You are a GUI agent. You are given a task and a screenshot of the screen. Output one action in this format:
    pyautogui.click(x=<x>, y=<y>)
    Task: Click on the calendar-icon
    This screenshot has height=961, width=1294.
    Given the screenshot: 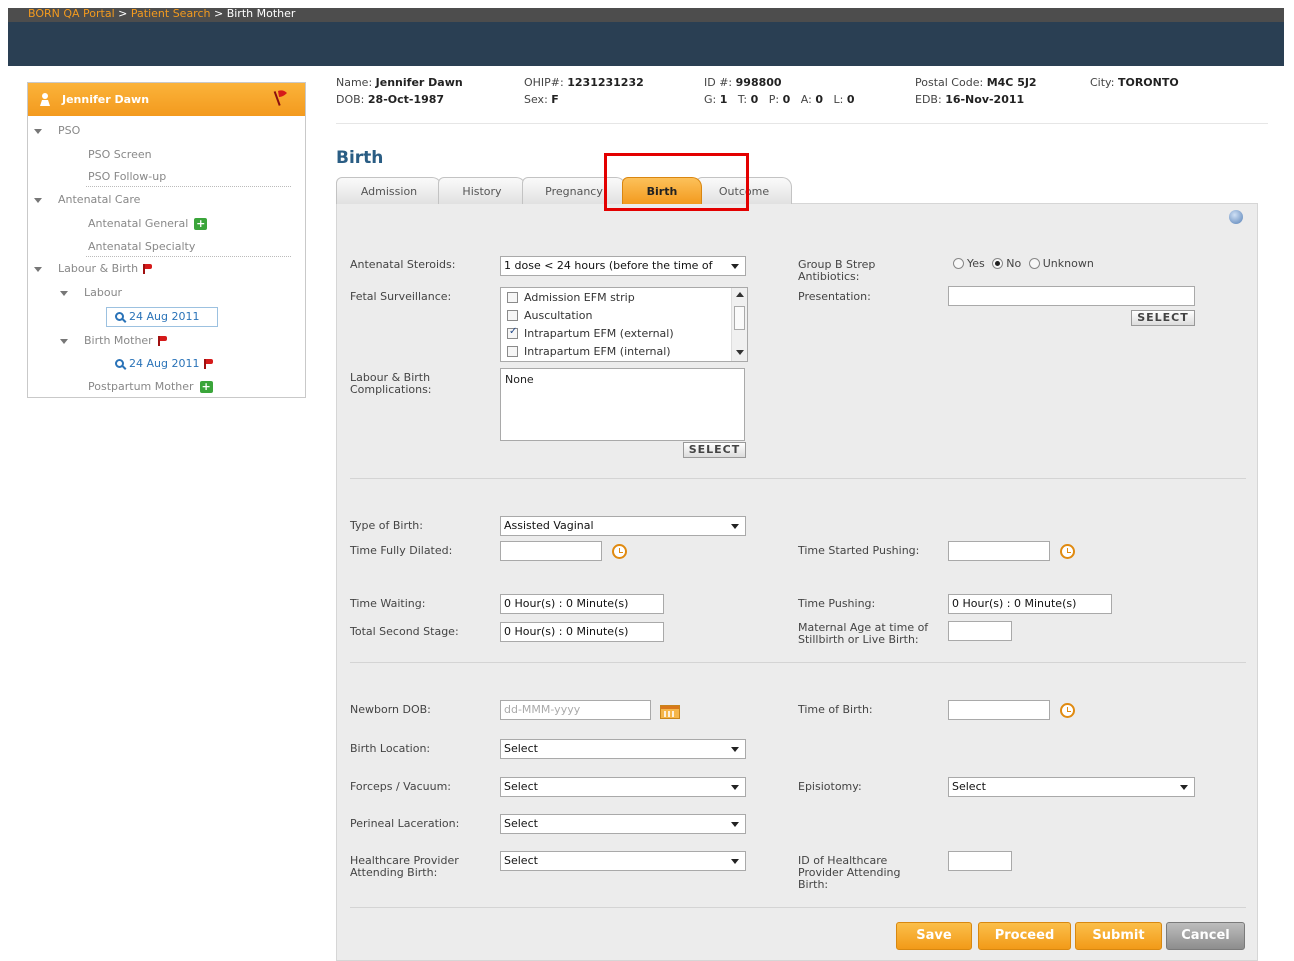 What is the action you would take?
    pyautogui.click(x=670, y=712)
    